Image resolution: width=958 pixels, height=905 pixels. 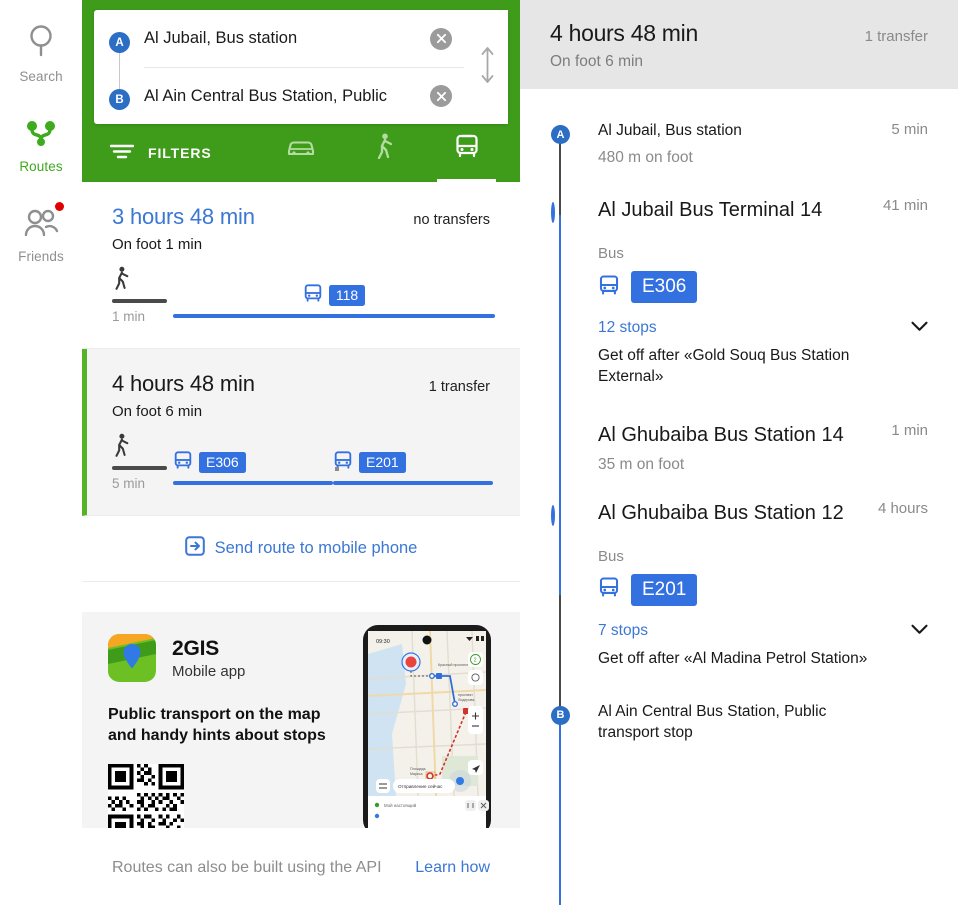 What do you see at coordinates (301, 150) in the screenshot?
I see `car-icon` at bounding box center [301, 150].